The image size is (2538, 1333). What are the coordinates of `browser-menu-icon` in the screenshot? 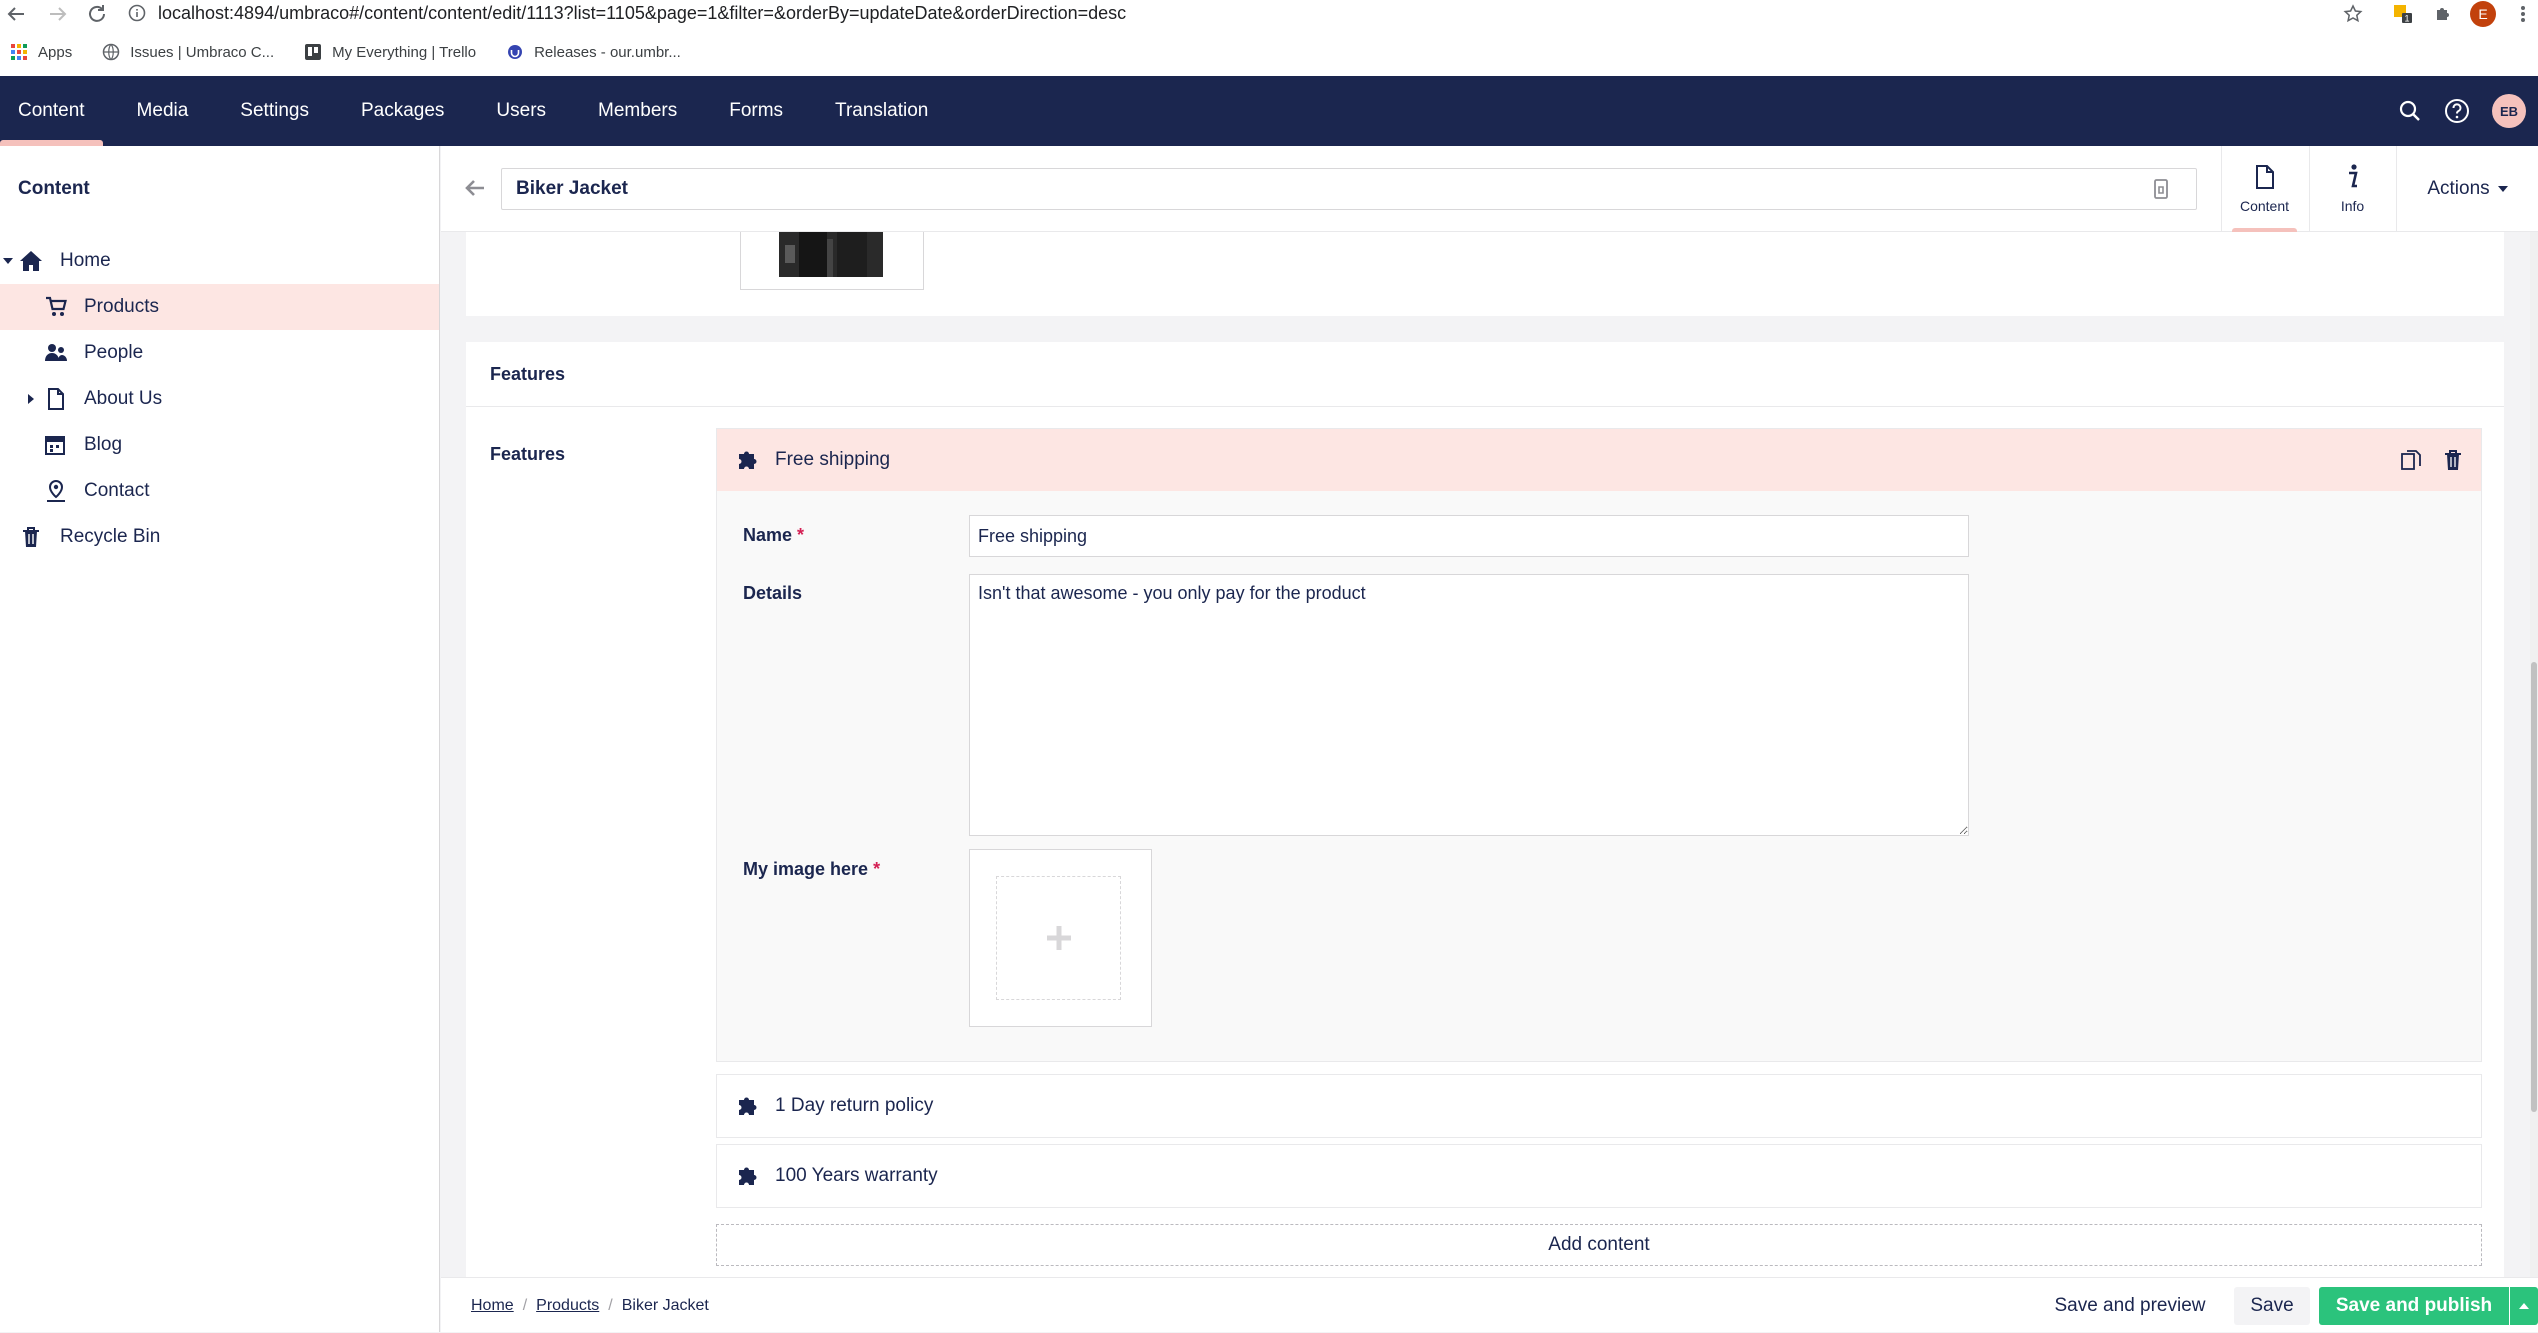 It's located at (2523, 14).